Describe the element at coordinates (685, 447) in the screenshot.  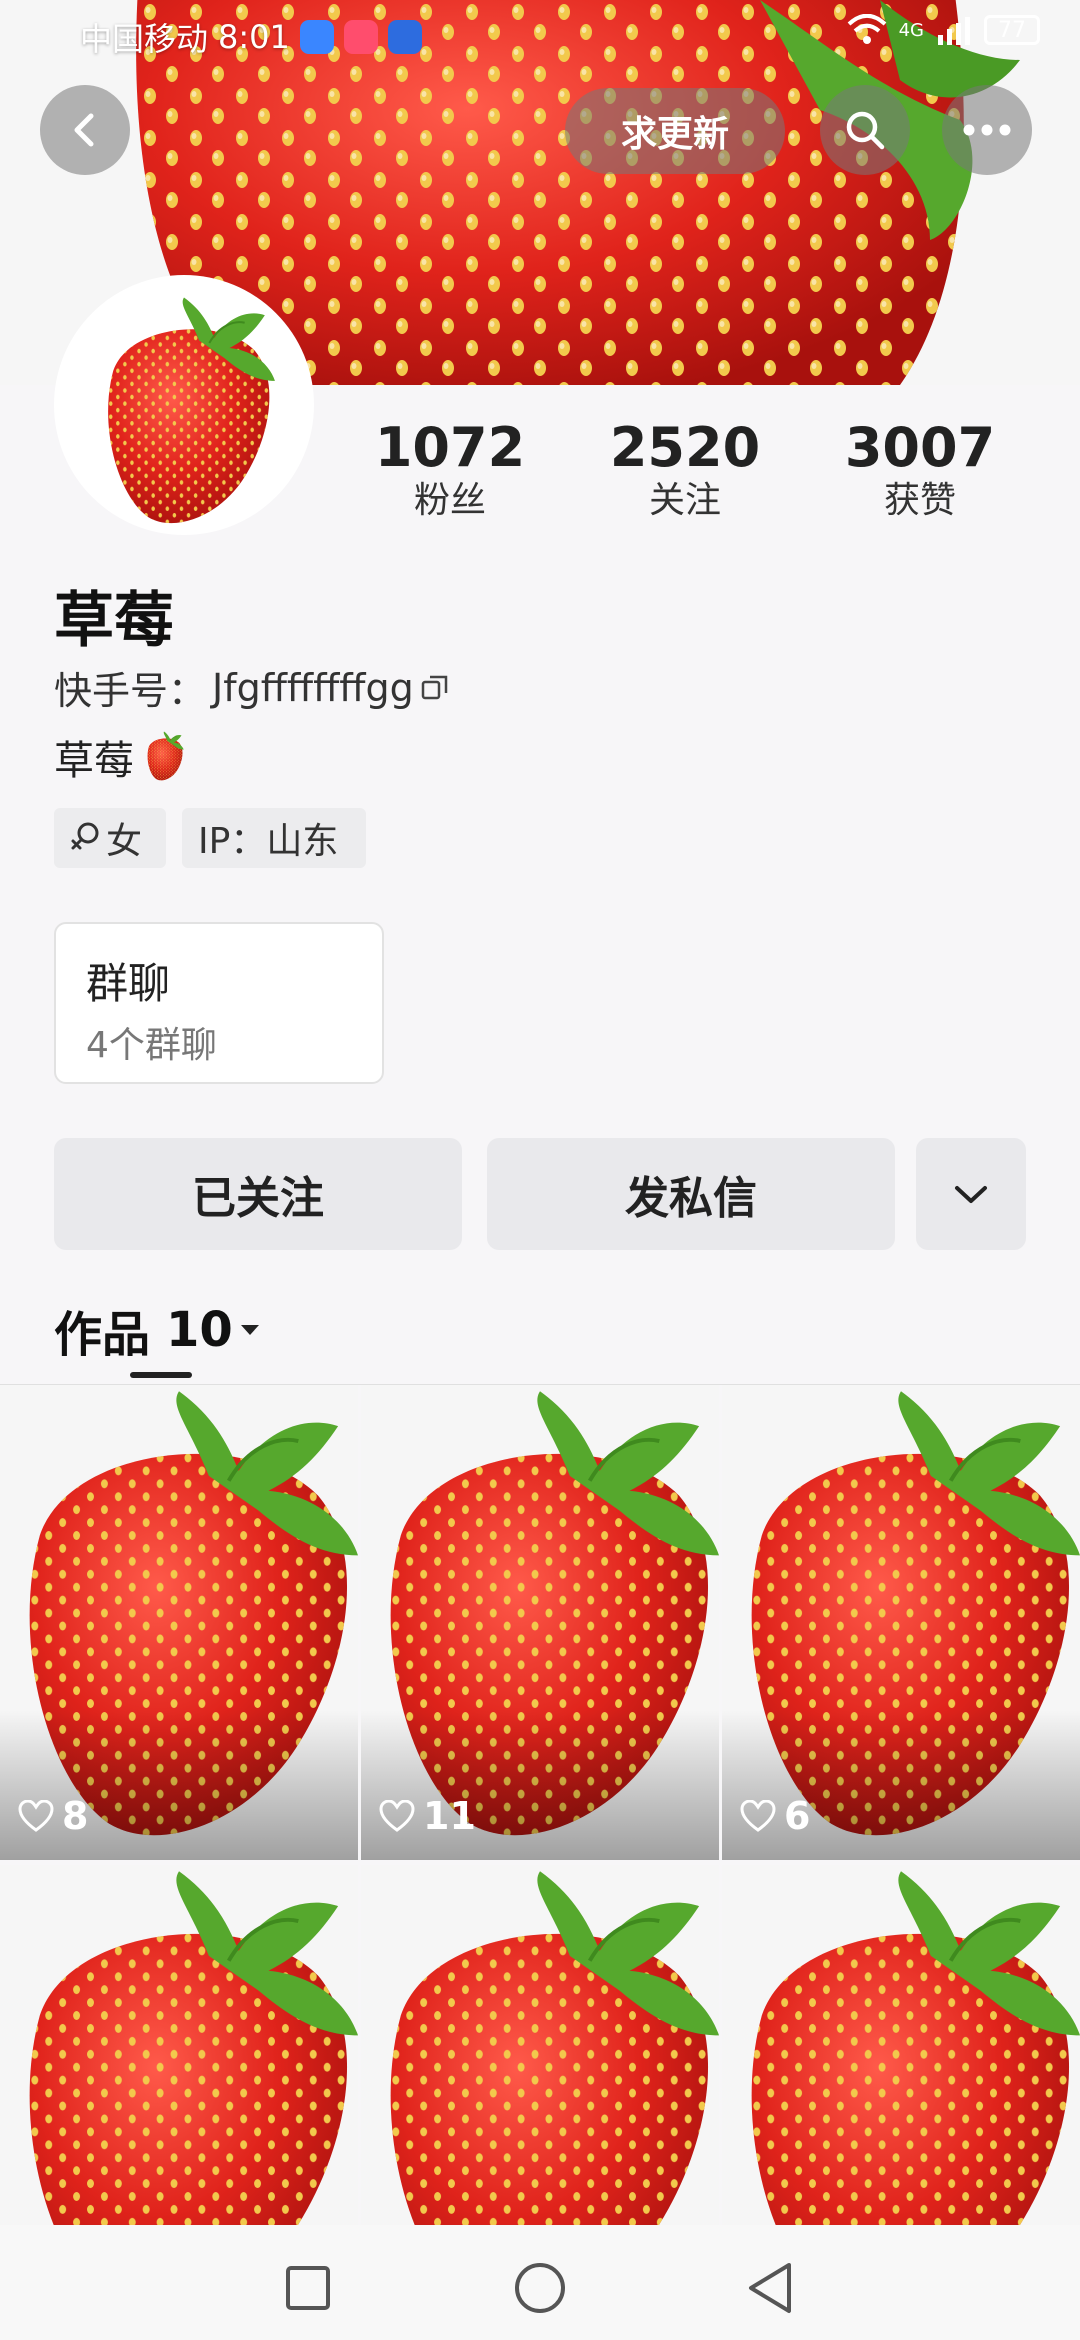
I see `following-count: 2520` at that location.